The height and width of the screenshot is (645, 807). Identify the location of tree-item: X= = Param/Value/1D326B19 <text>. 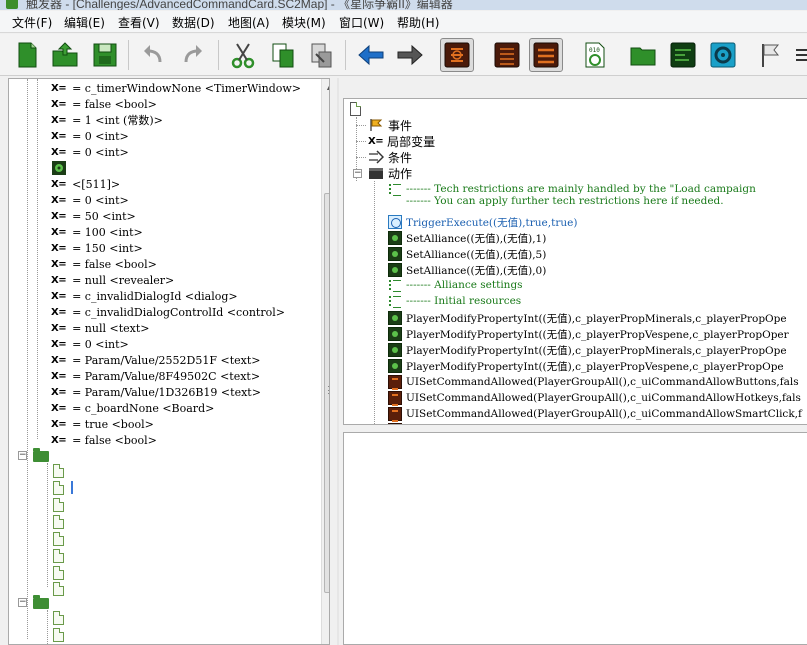
(156, 392).